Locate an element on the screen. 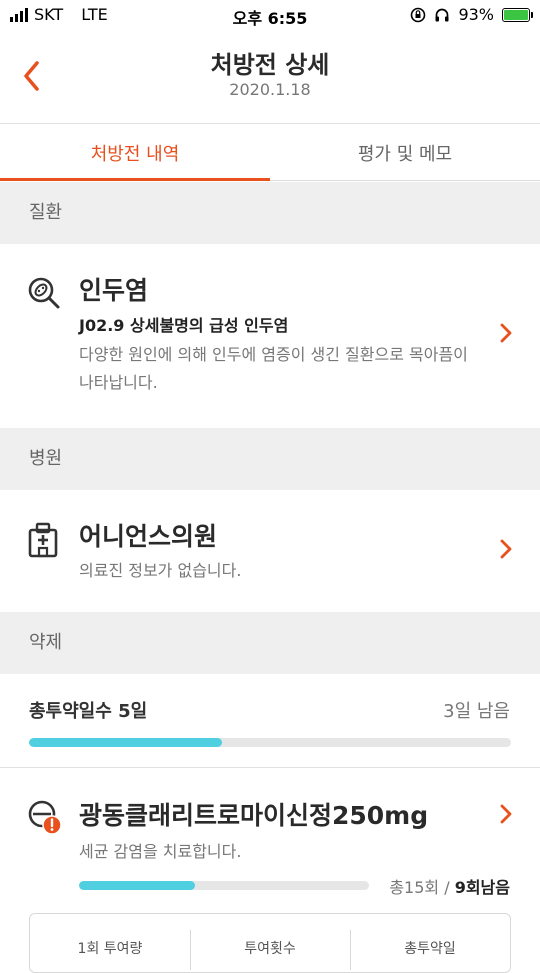 Image resolution: width=540 pixels, height=973 pixels. tab-bar: 처방전 내역 평가 및 메모 is located at coordinates (270, 152).